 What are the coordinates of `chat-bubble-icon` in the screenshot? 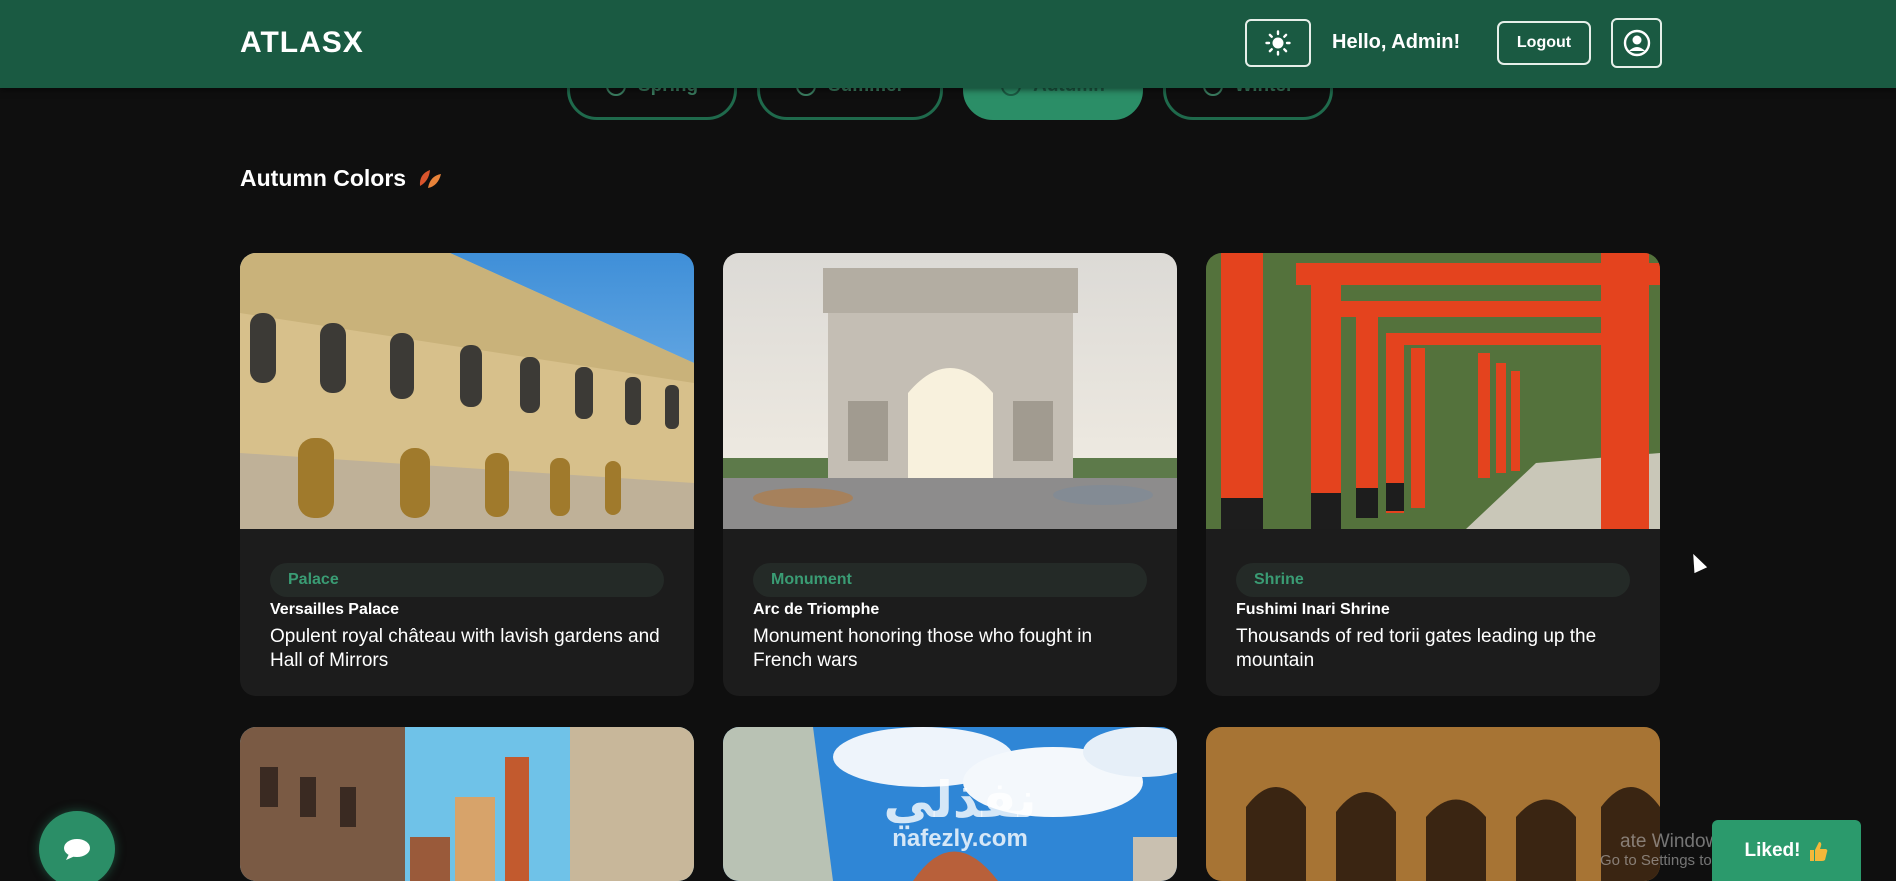 It's located at (77, 849).